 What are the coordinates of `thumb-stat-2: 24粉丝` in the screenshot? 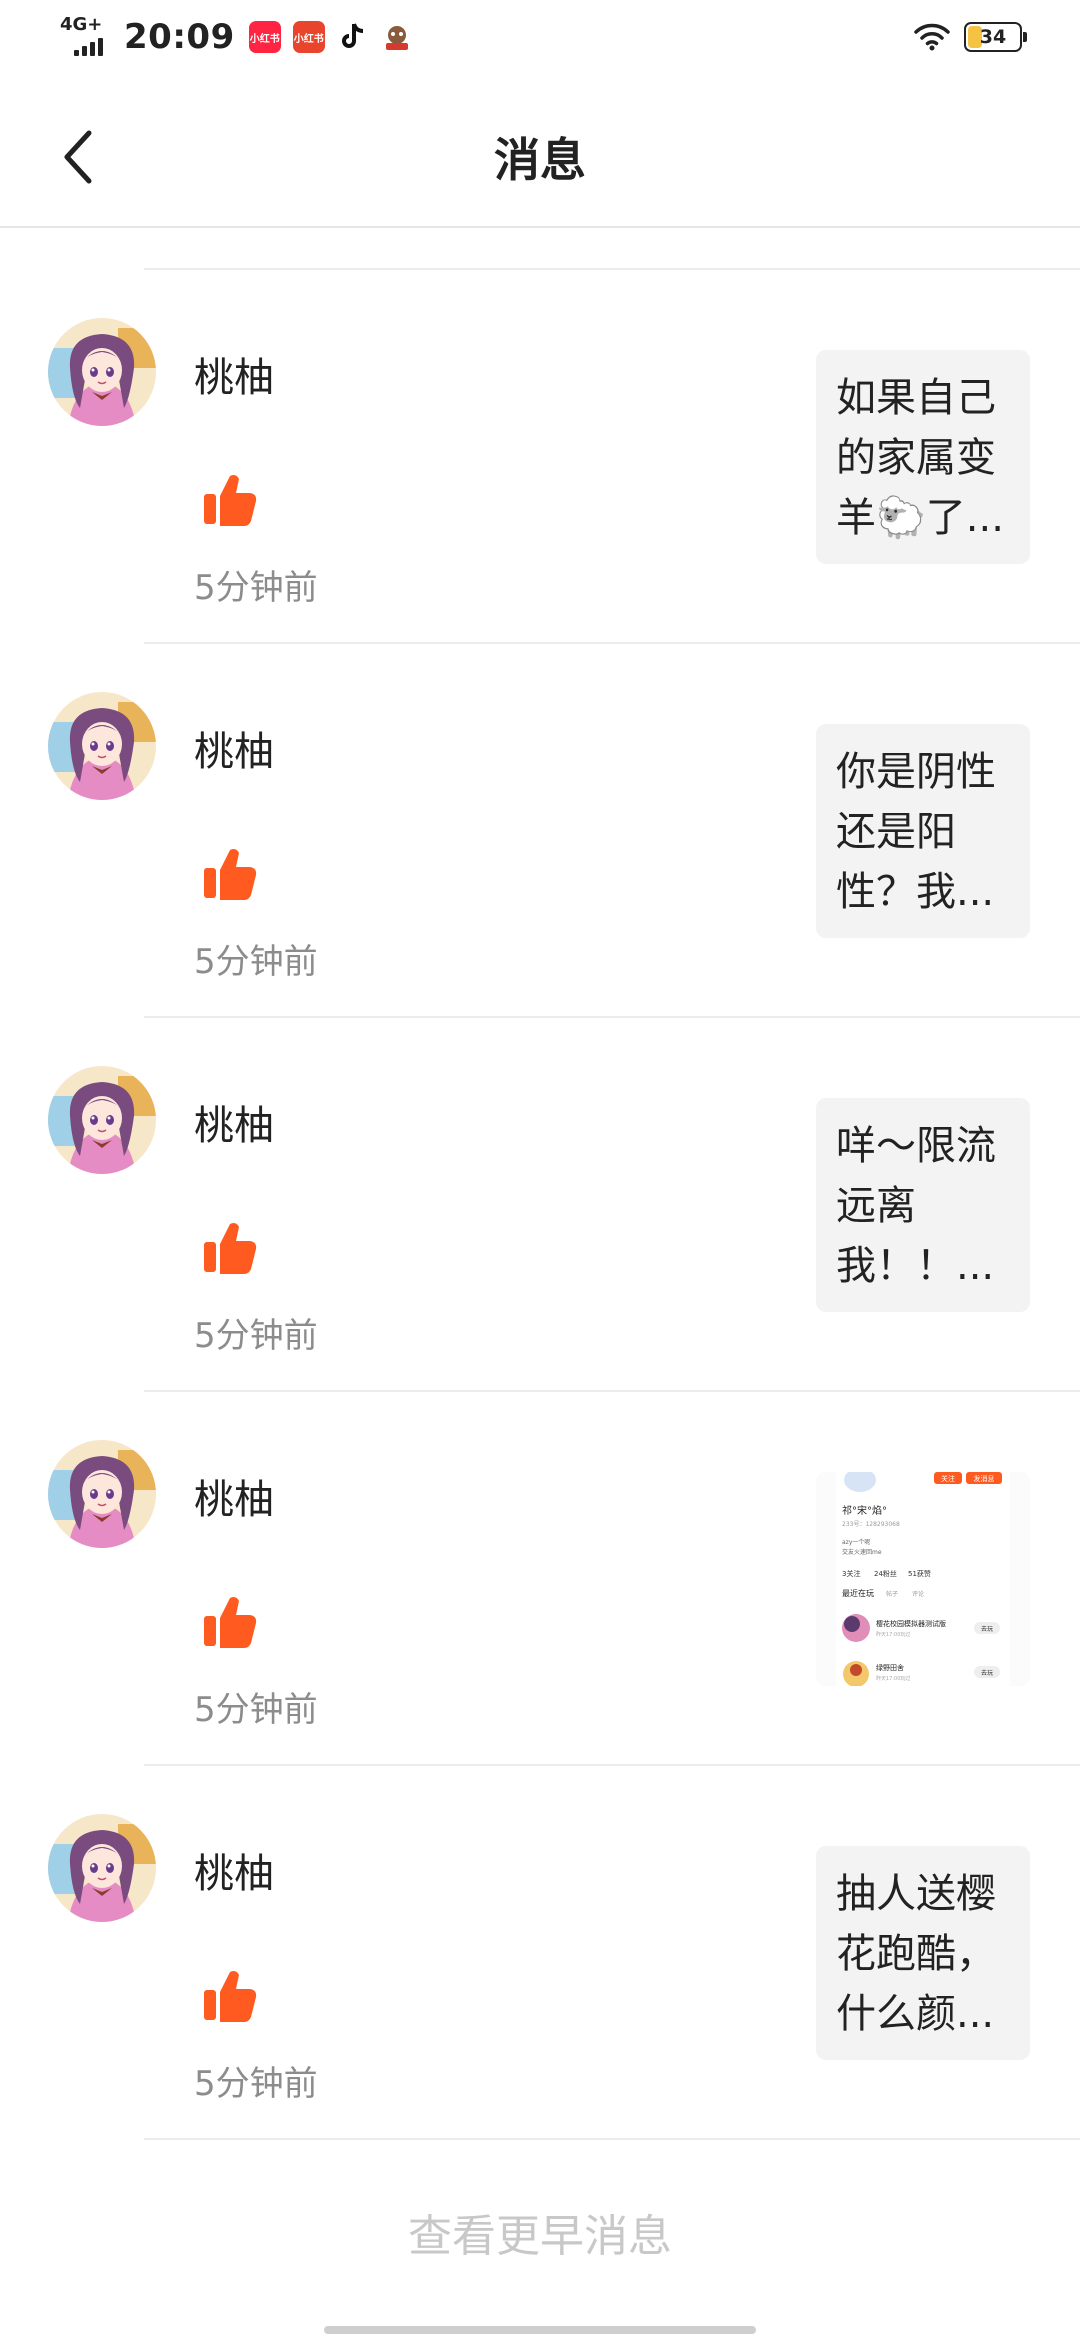 It's located at (885, 1573).